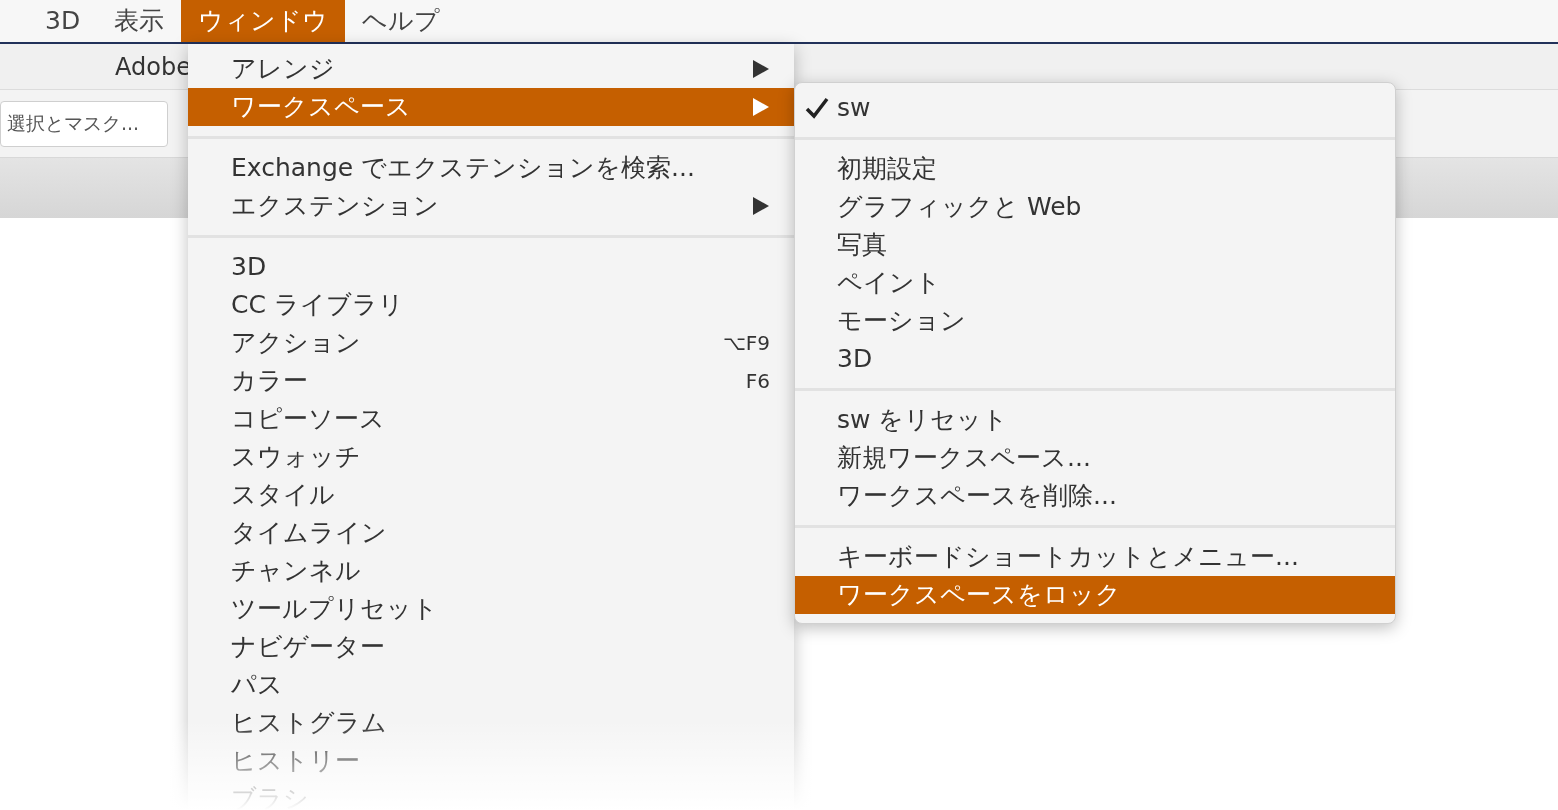 This screenshot has height=810, width=1558. Describe the element at coordinates (491, 647) in the screenshot. I see `menu-item: ナビゲーター` at that location.